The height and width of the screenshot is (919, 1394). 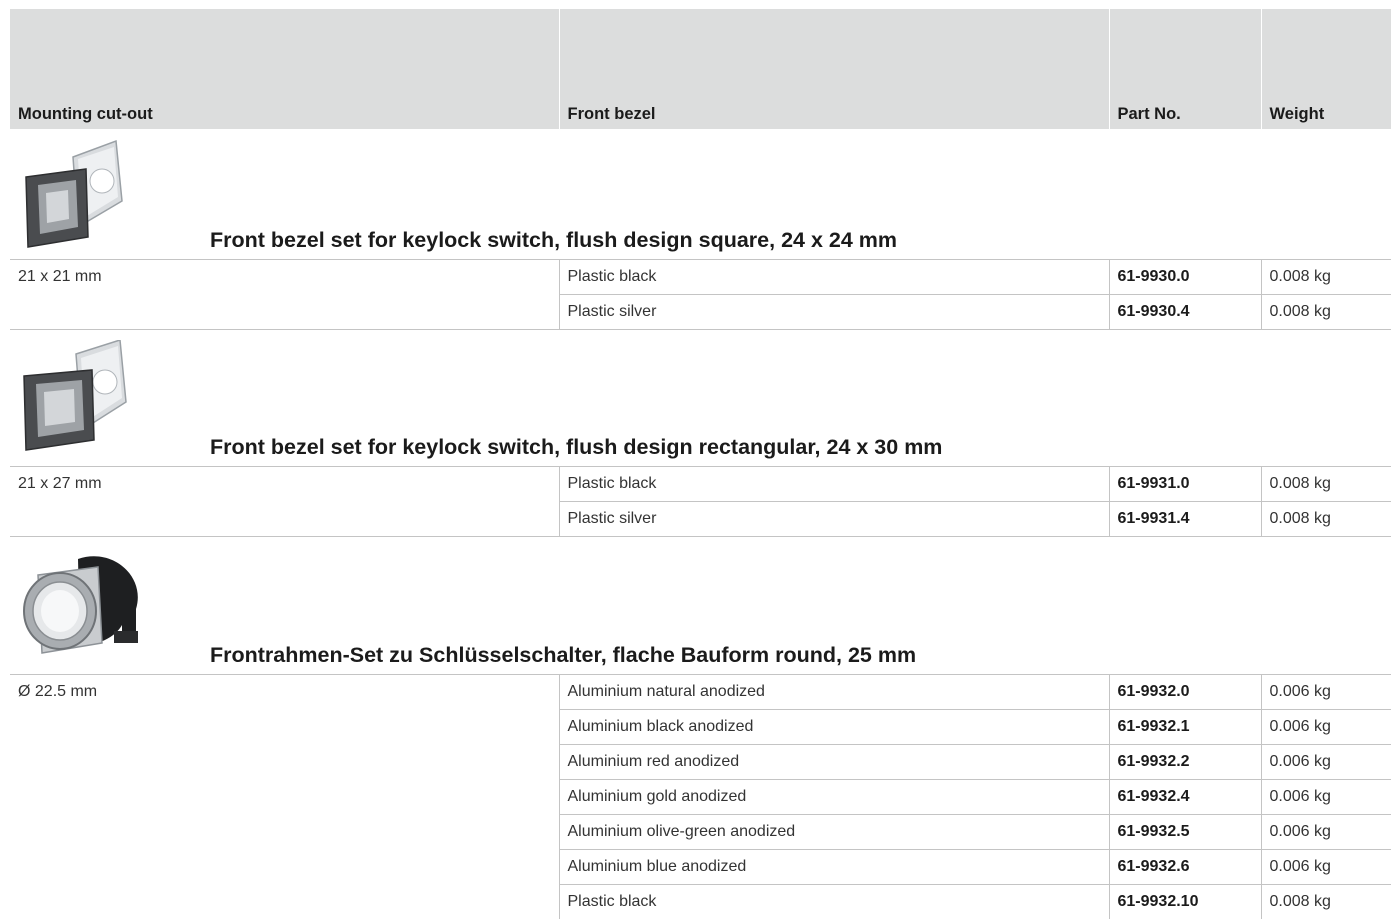 What do you see at coordinates (834, 832) in the screenshot?
I see `front-bezel-cell: Aluminium olive-green anodized` at bounding box center [834, 832].